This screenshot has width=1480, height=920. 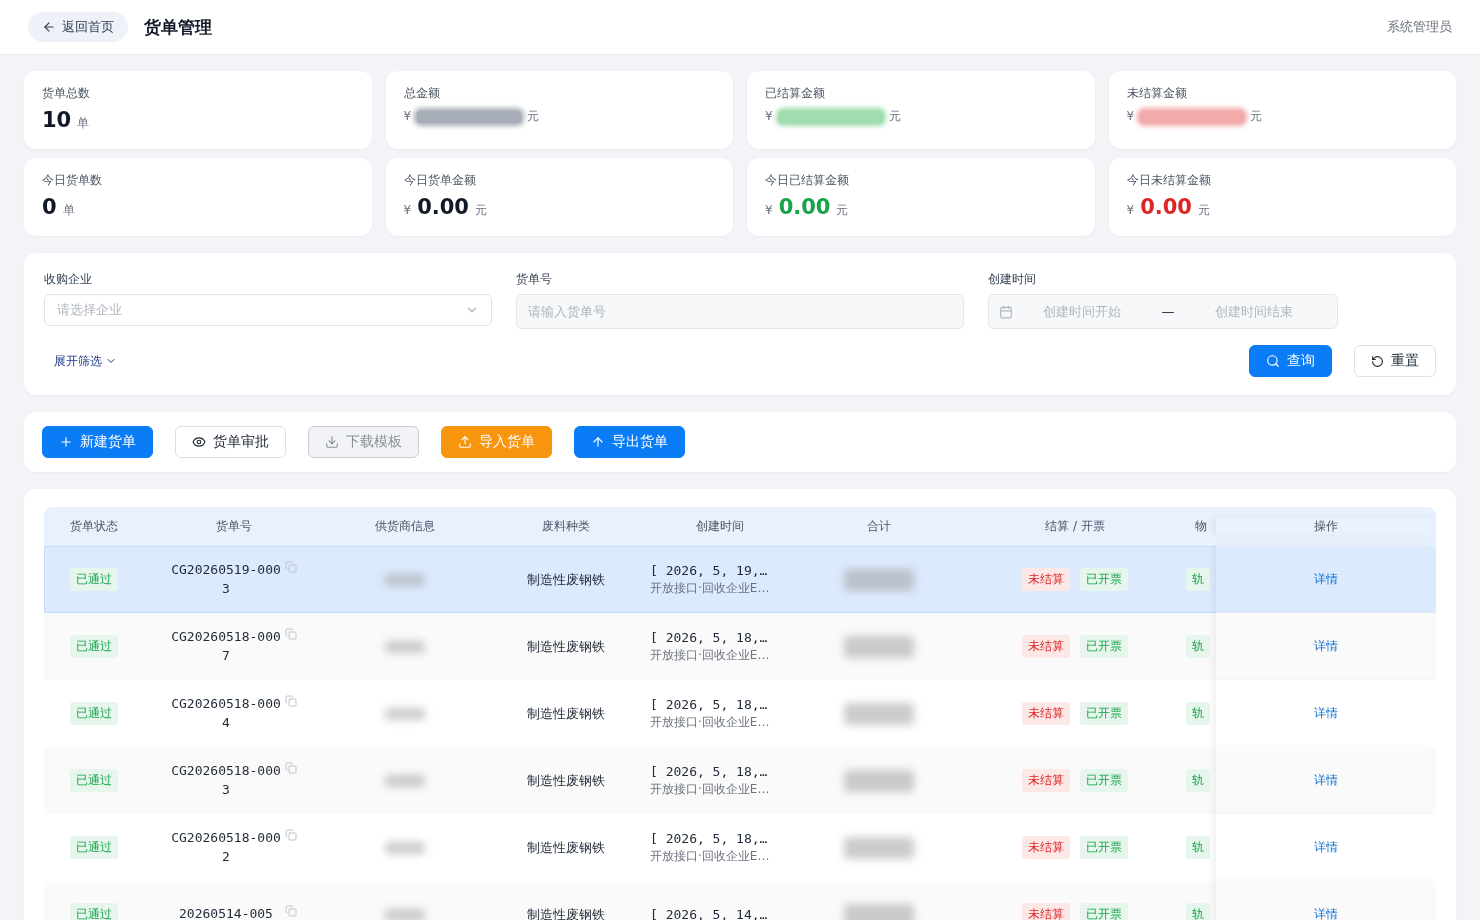 I want to click on order-number: 20260514-005, so click(x=226, y=912).